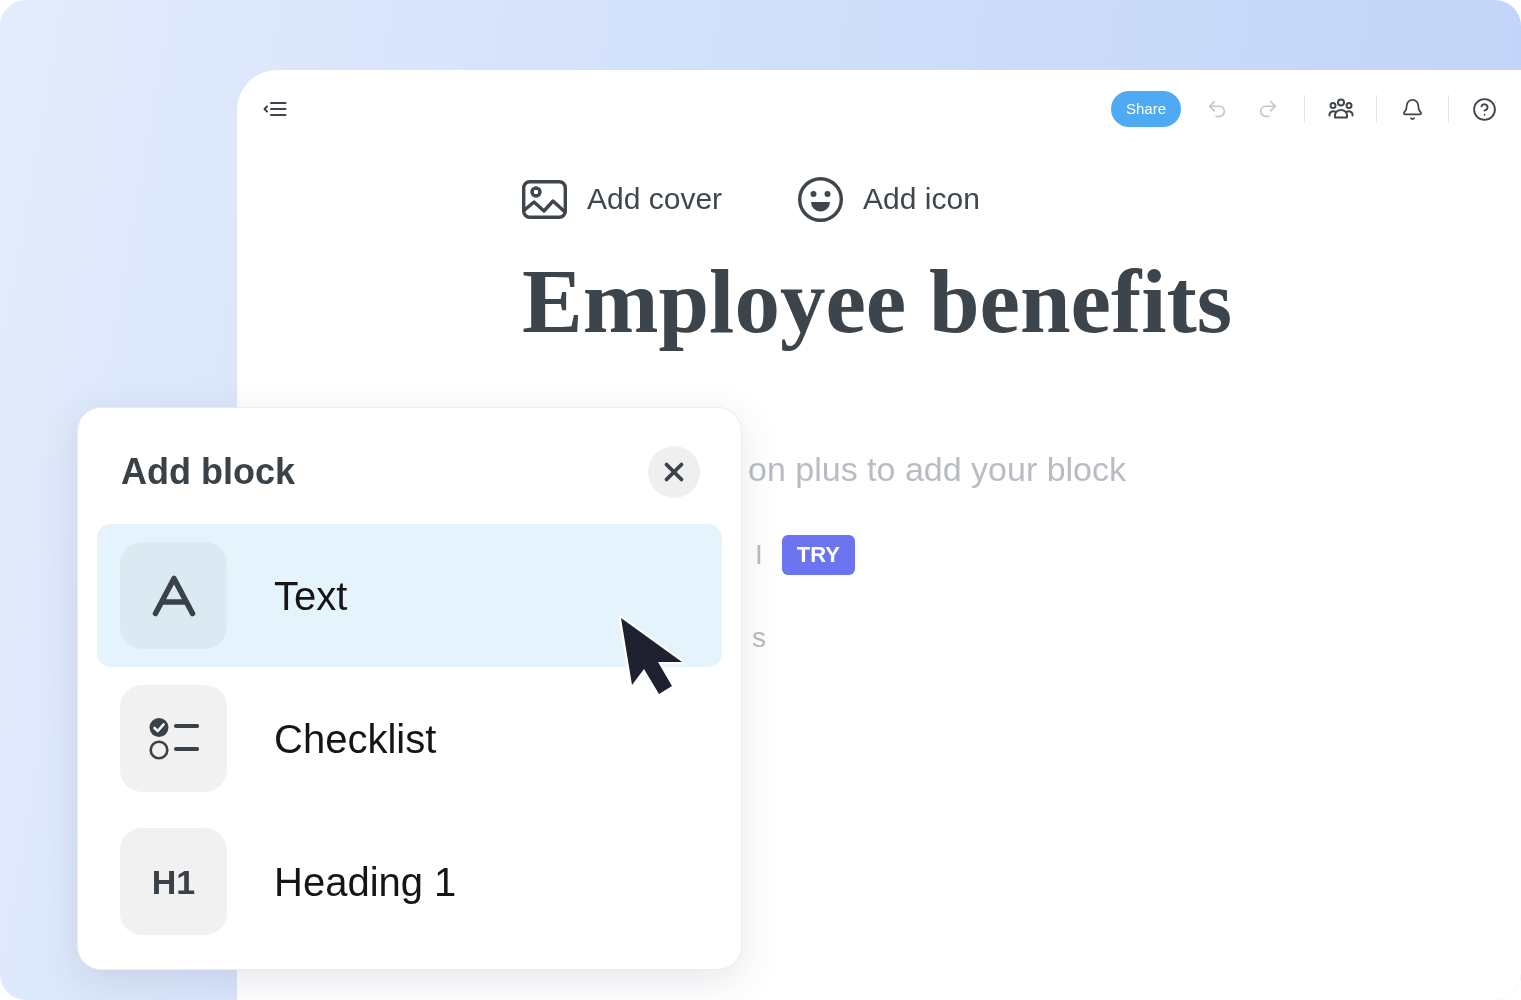 The image size is (1521, 1000). I want to click on heading-level-label: H1, so click(173, 881).